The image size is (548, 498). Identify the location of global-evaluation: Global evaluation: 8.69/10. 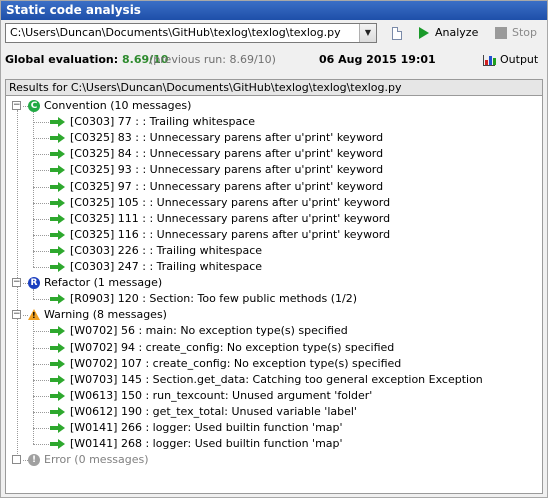
(86, 59).